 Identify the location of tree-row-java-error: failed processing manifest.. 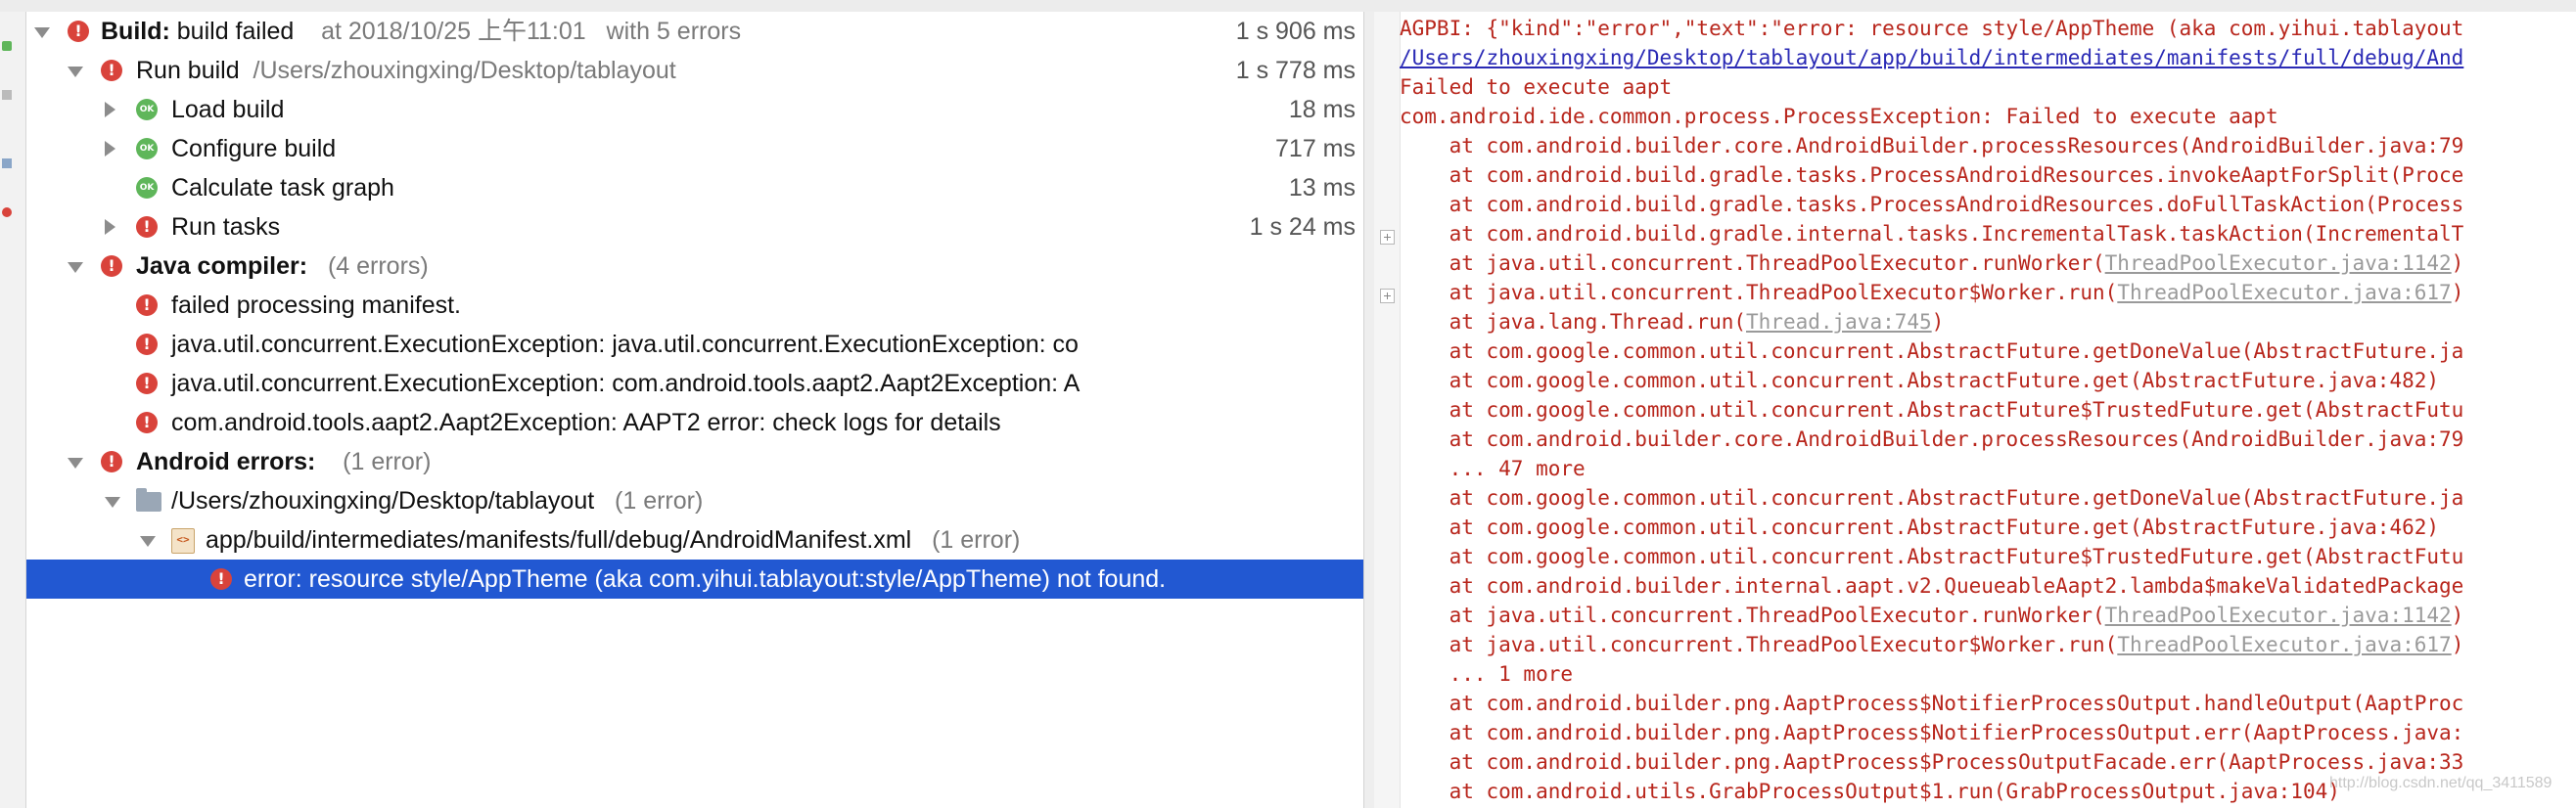
(695, 305).